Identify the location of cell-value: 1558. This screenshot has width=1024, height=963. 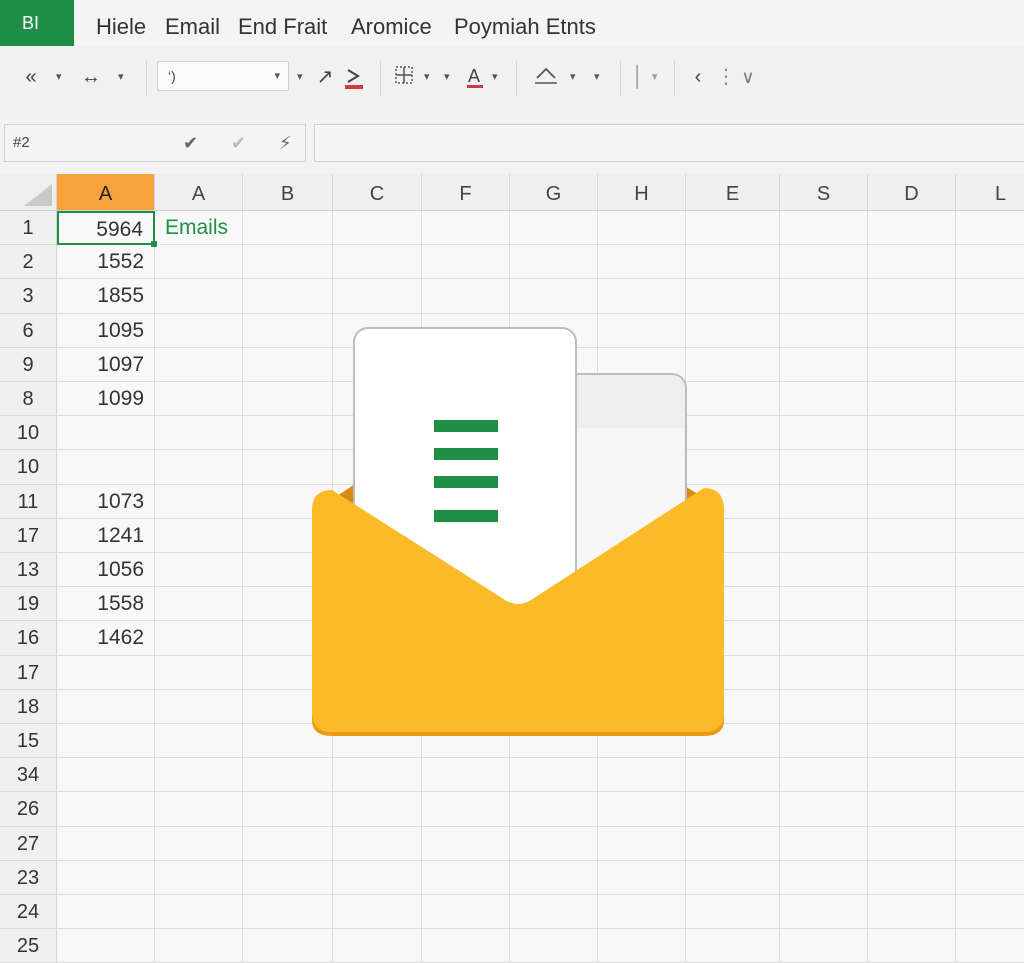
(106, 604).